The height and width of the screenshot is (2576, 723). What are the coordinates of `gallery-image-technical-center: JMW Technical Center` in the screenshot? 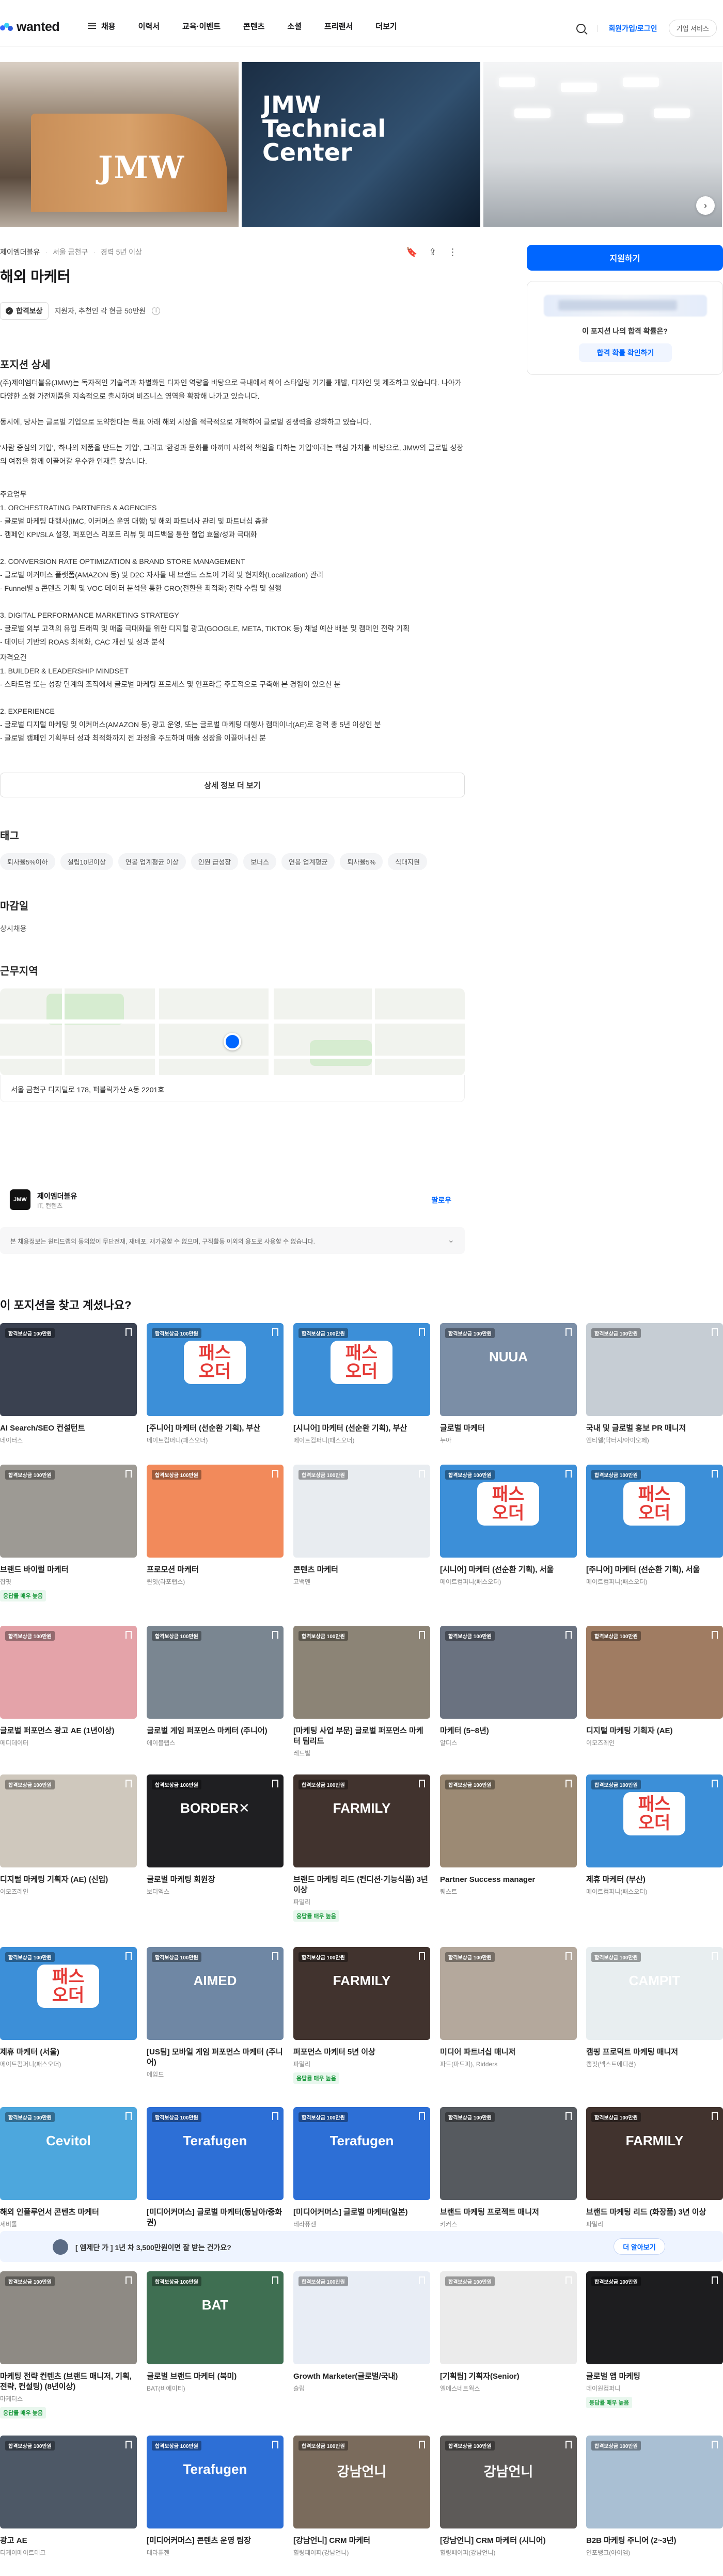 It's located at (361, 144).